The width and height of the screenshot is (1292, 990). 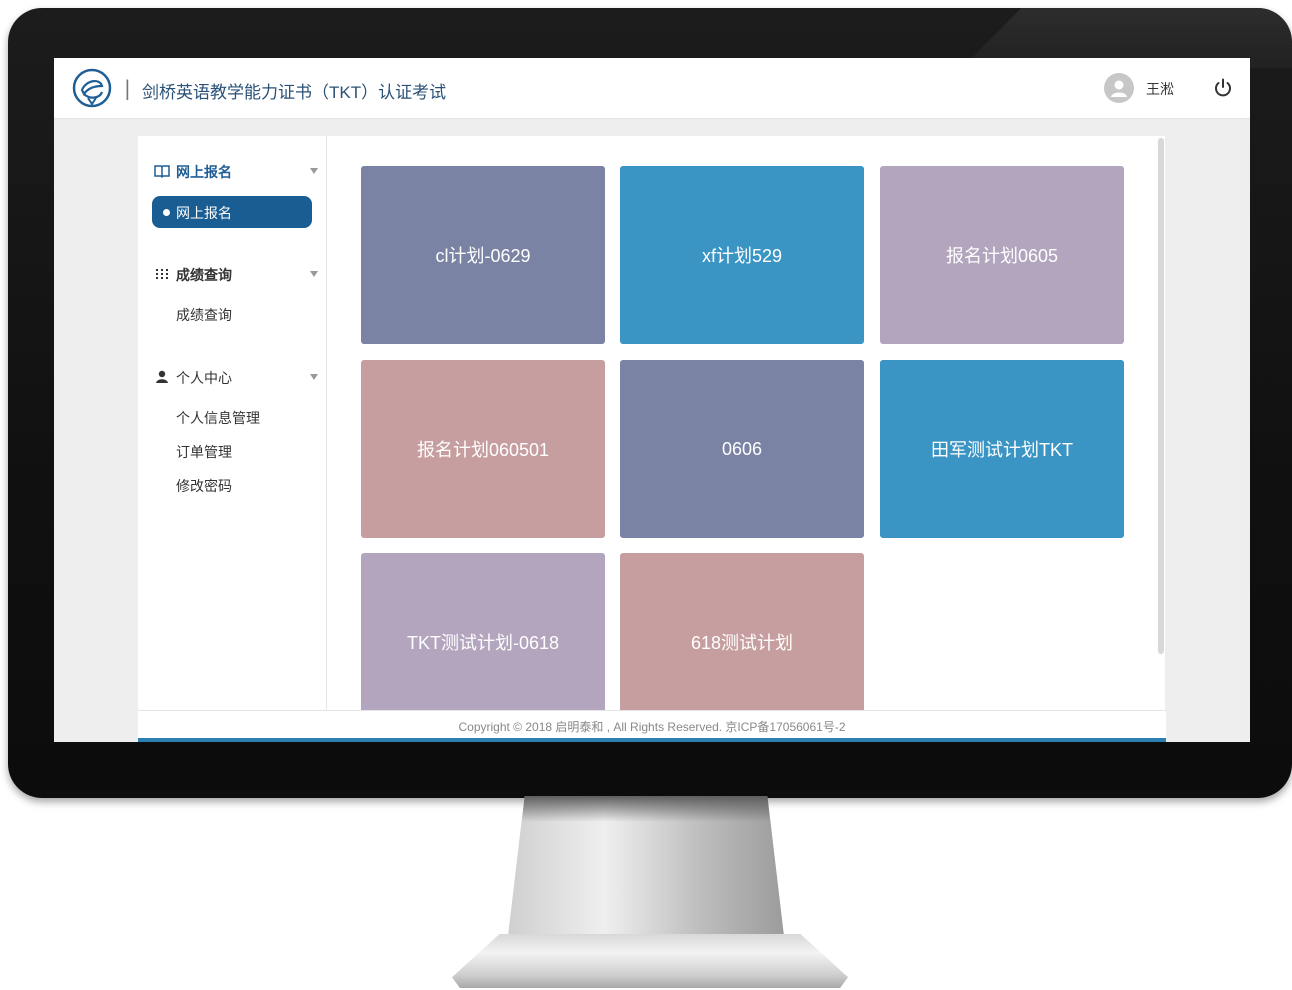 What do you see at coordinates (204, 452) in the screenshot?
I see `sidebar-item-orders: 订单管理` at bounding box center [204, 452].